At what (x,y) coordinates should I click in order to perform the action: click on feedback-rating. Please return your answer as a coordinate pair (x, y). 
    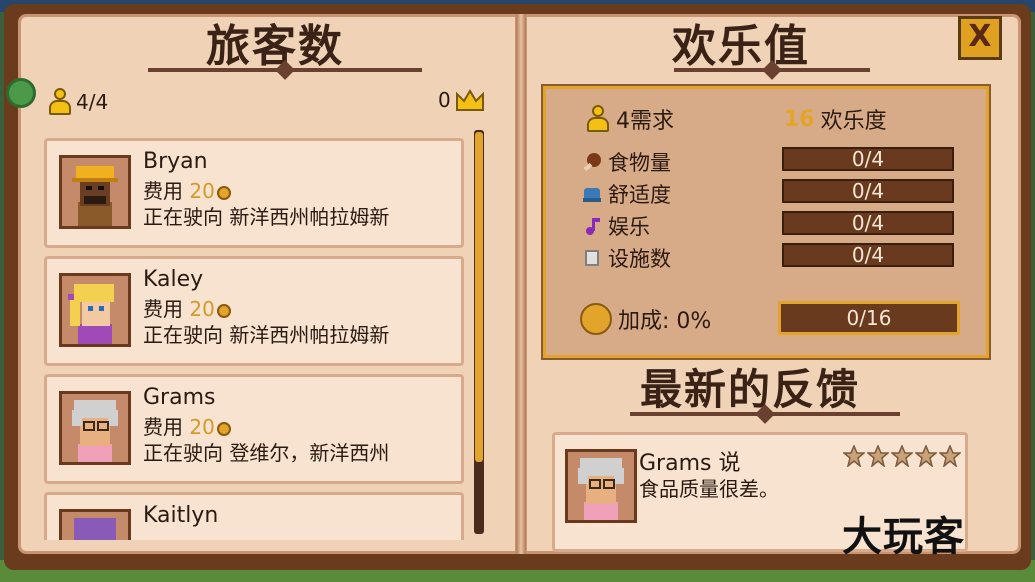
    Looking at the image, I should click on (902, 456).